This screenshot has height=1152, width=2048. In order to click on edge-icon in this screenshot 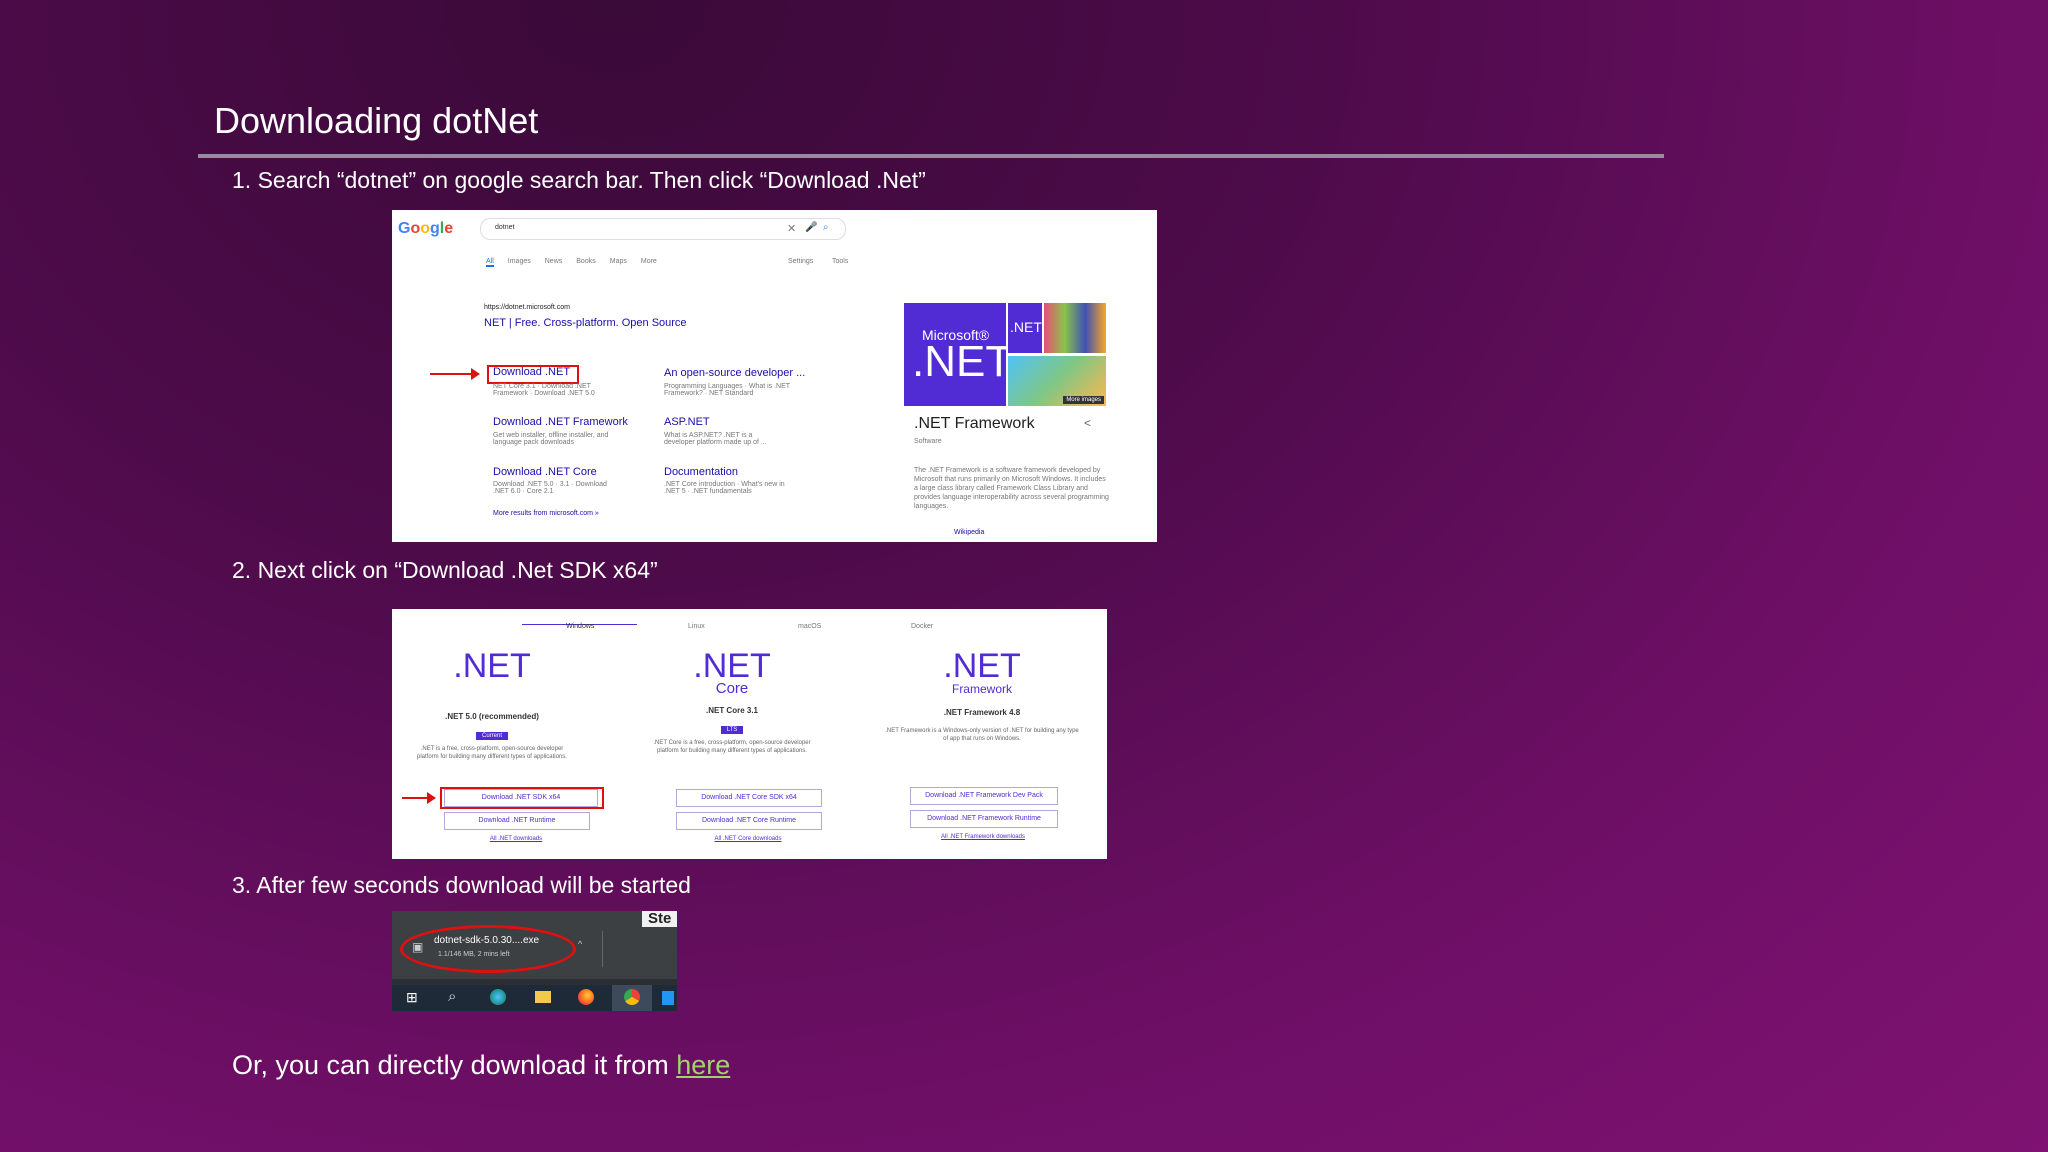, I will do `click(498, 997)`.